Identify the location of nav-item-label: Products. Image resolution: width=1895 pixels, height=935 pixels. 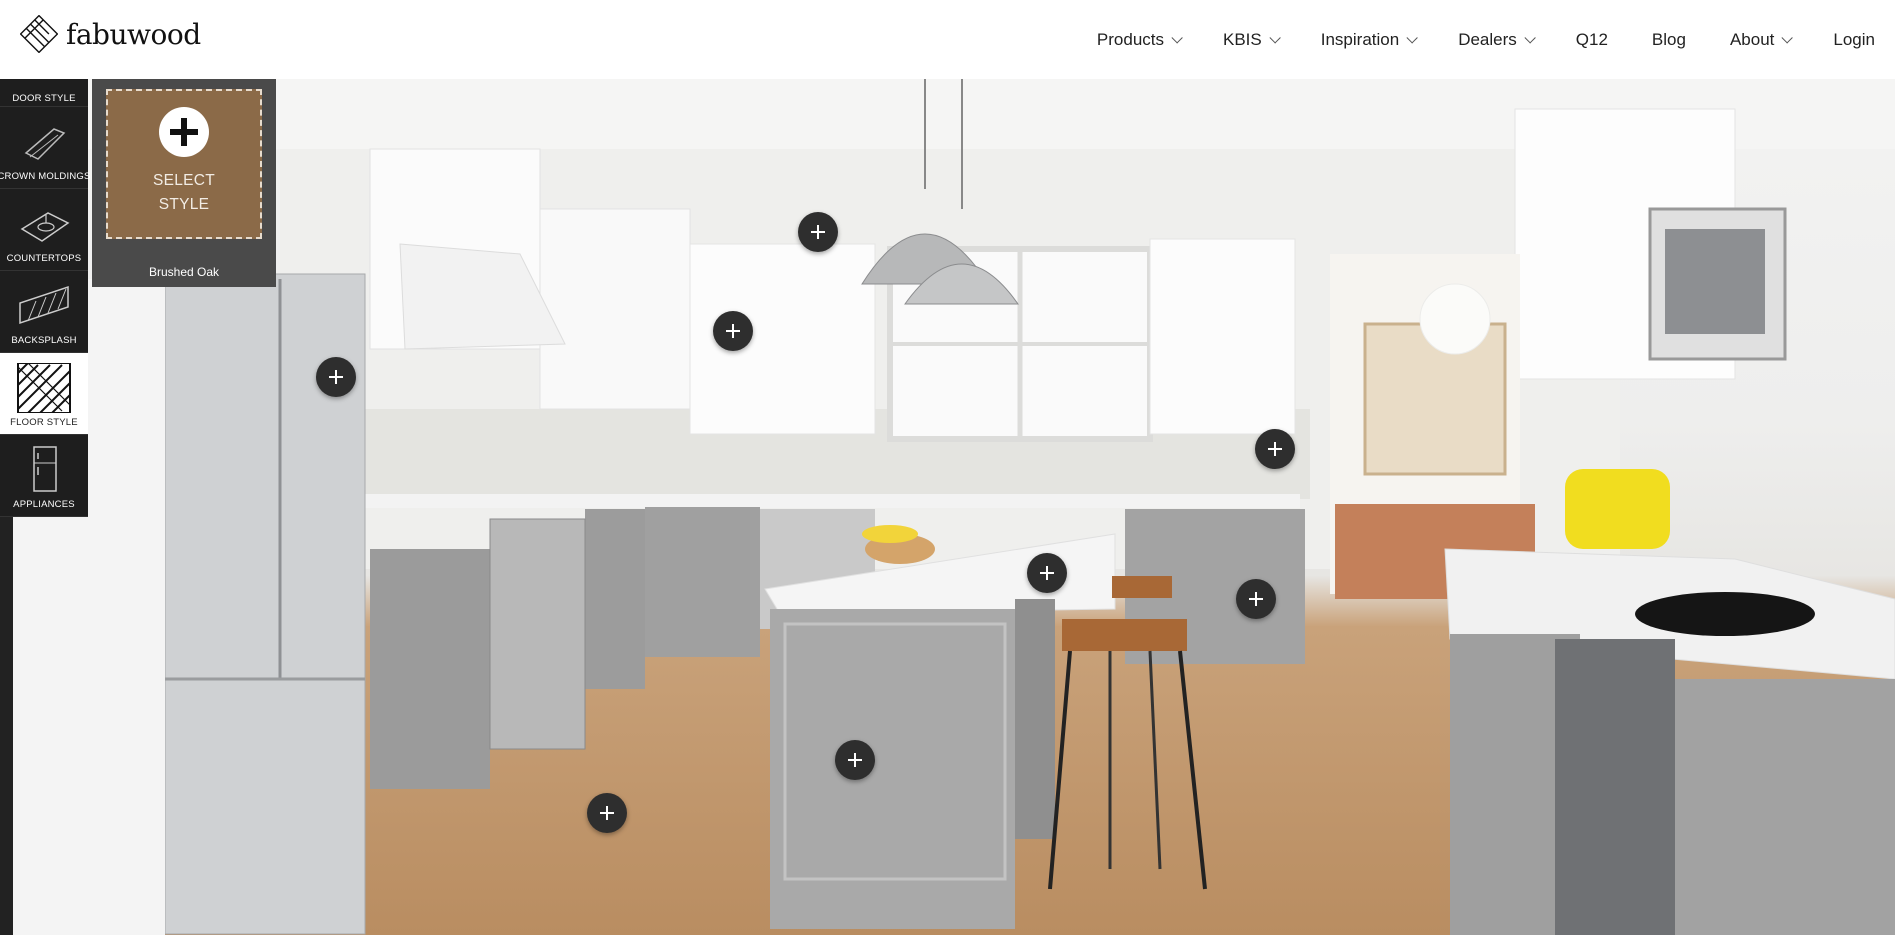
(1130, 39).